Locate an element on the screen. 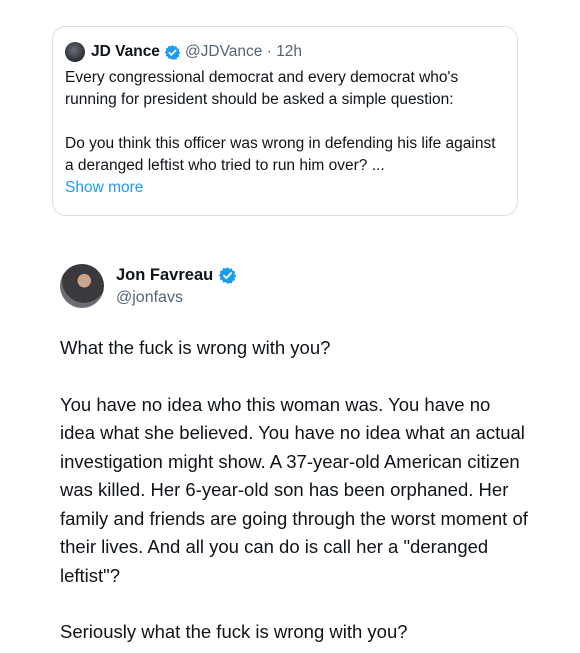  author-info: Jon Favreau @jonfavs is located at coordinates (178, 286).